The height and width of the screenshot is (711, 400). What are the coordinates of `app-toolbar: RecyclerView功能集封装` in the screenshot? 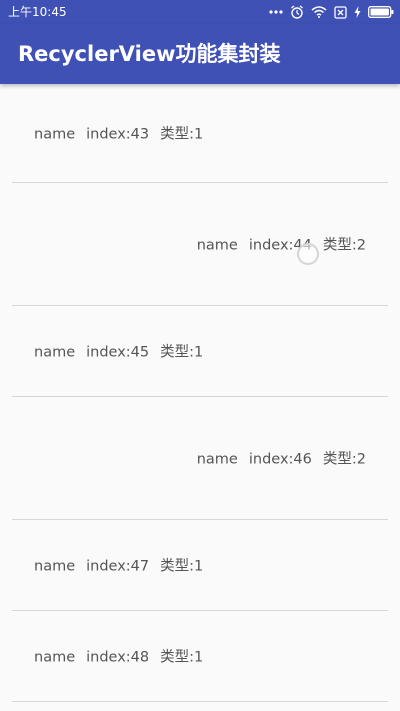 It's located at (200, 54).